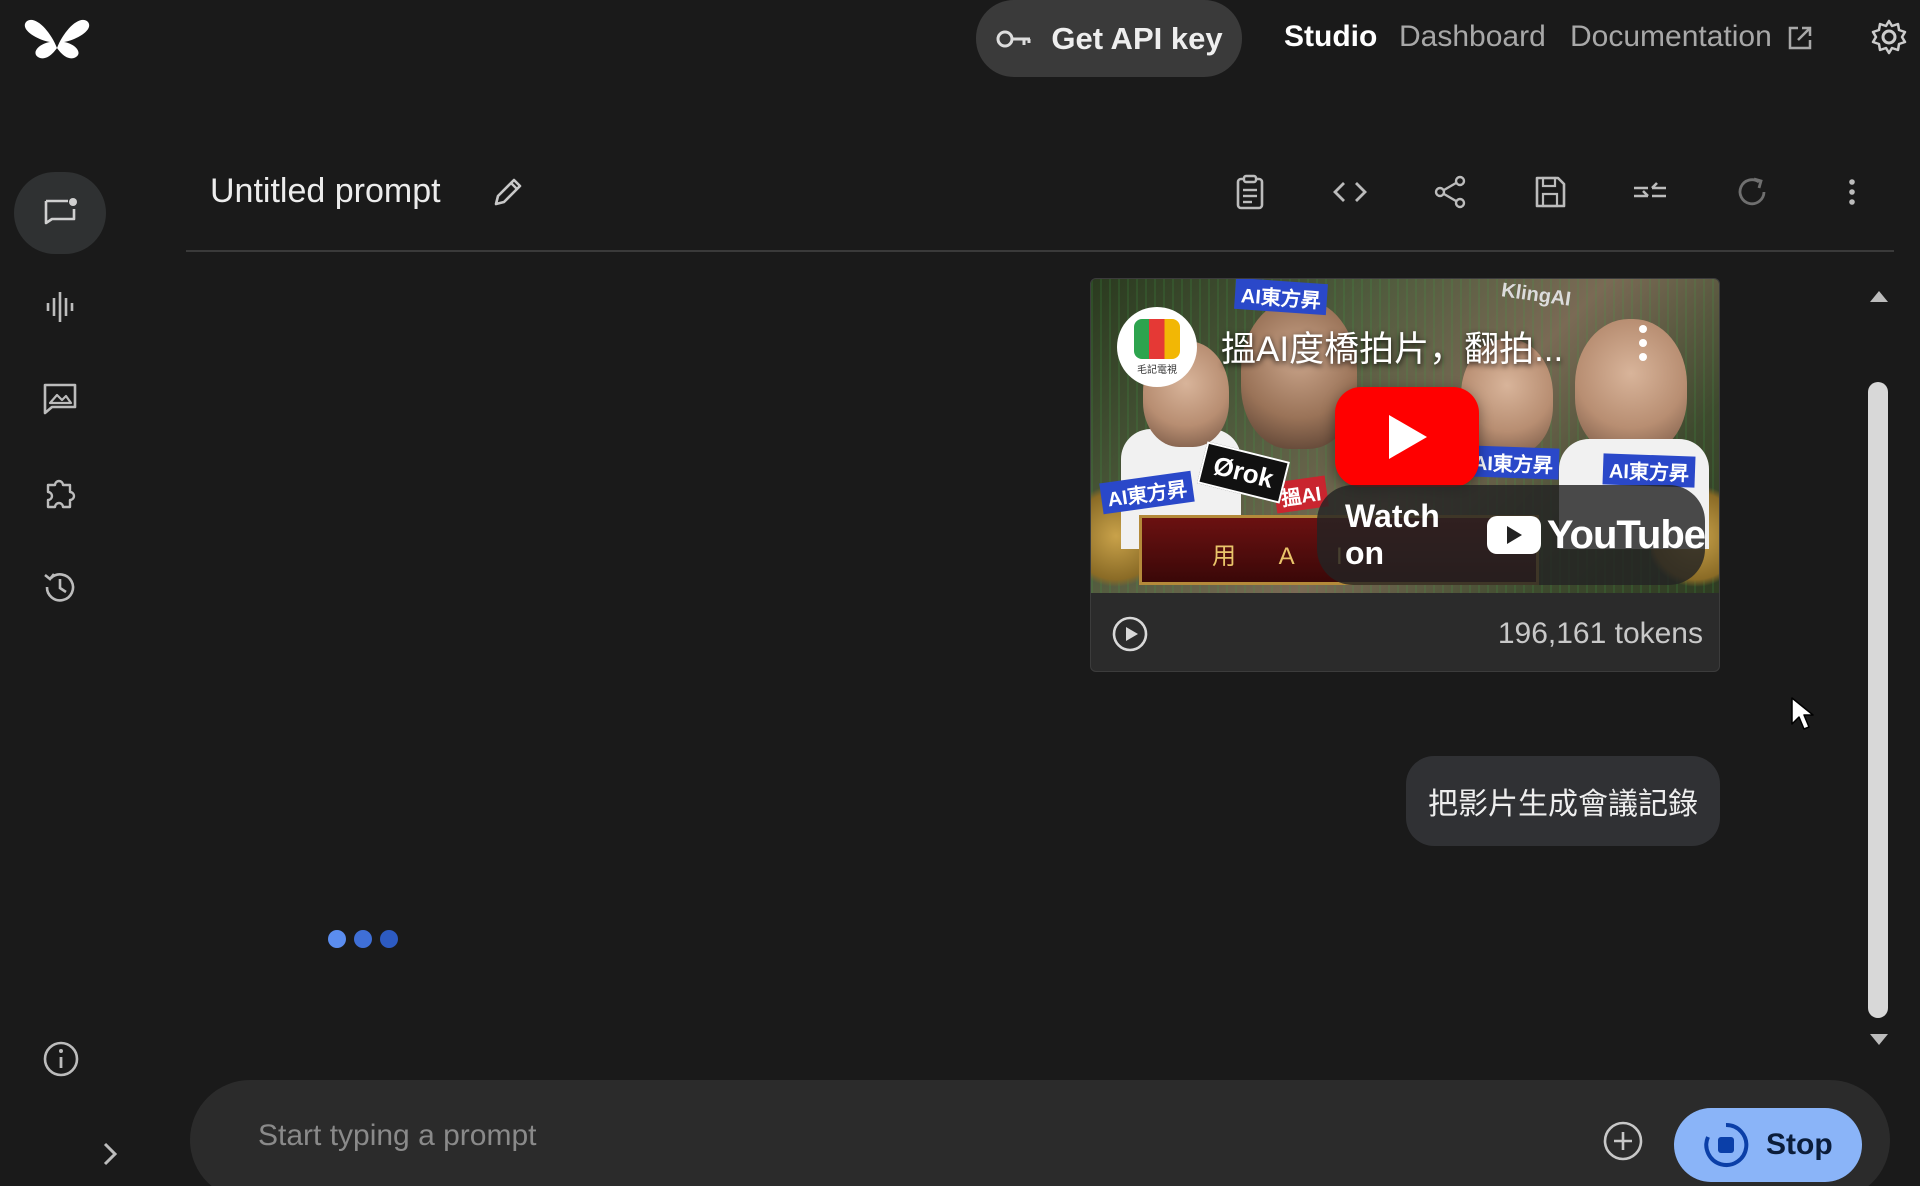  I want to click on sidebar-item-build, so click(60, 493).